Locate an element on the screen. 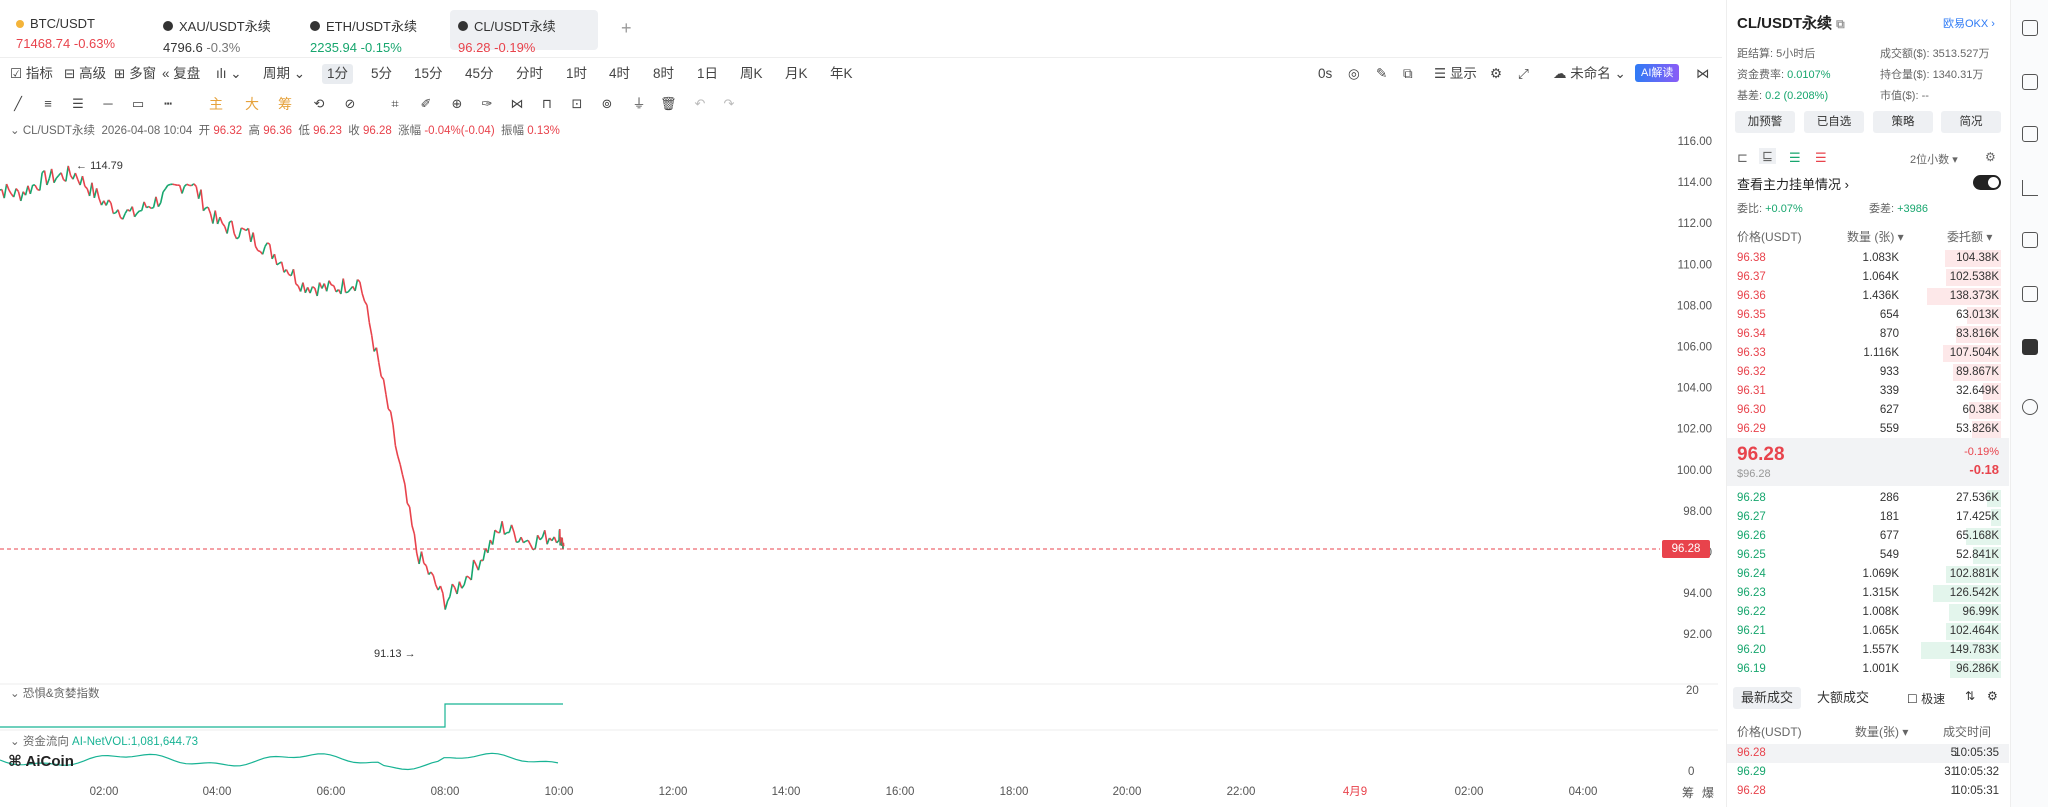 This screenshot has width=2048, height=807. add-alert-button: 加预警 is located at coordinates (1765, 122).